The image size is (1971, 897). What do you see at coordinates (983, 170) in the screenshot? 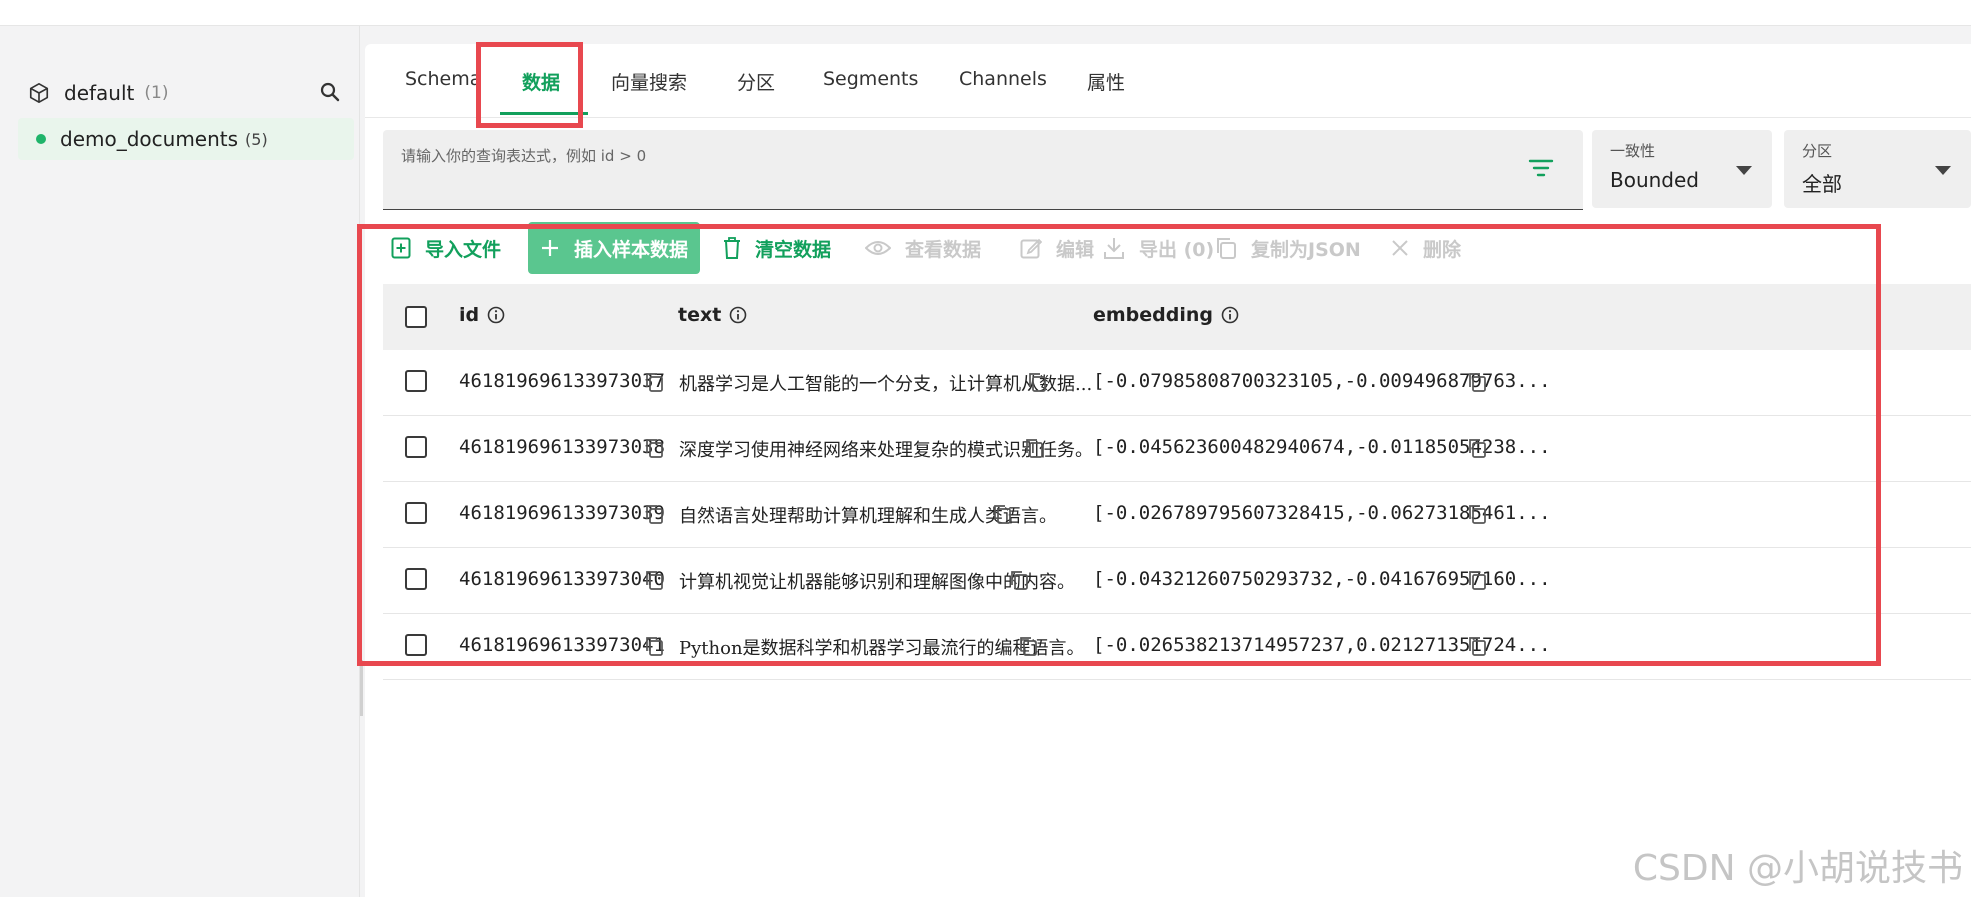
I see `query-input: 请输入你的查询表达式，例如 id > 0` at bounding box center [983, 170].